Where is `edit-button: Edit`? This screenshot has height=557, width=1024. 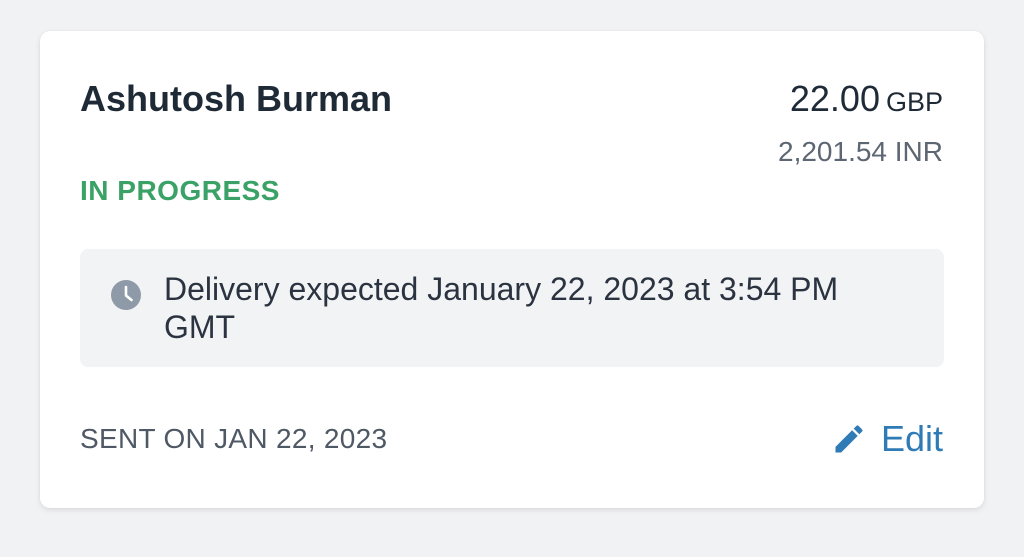
edit-button: Edit is located at coordinates (887, 439).